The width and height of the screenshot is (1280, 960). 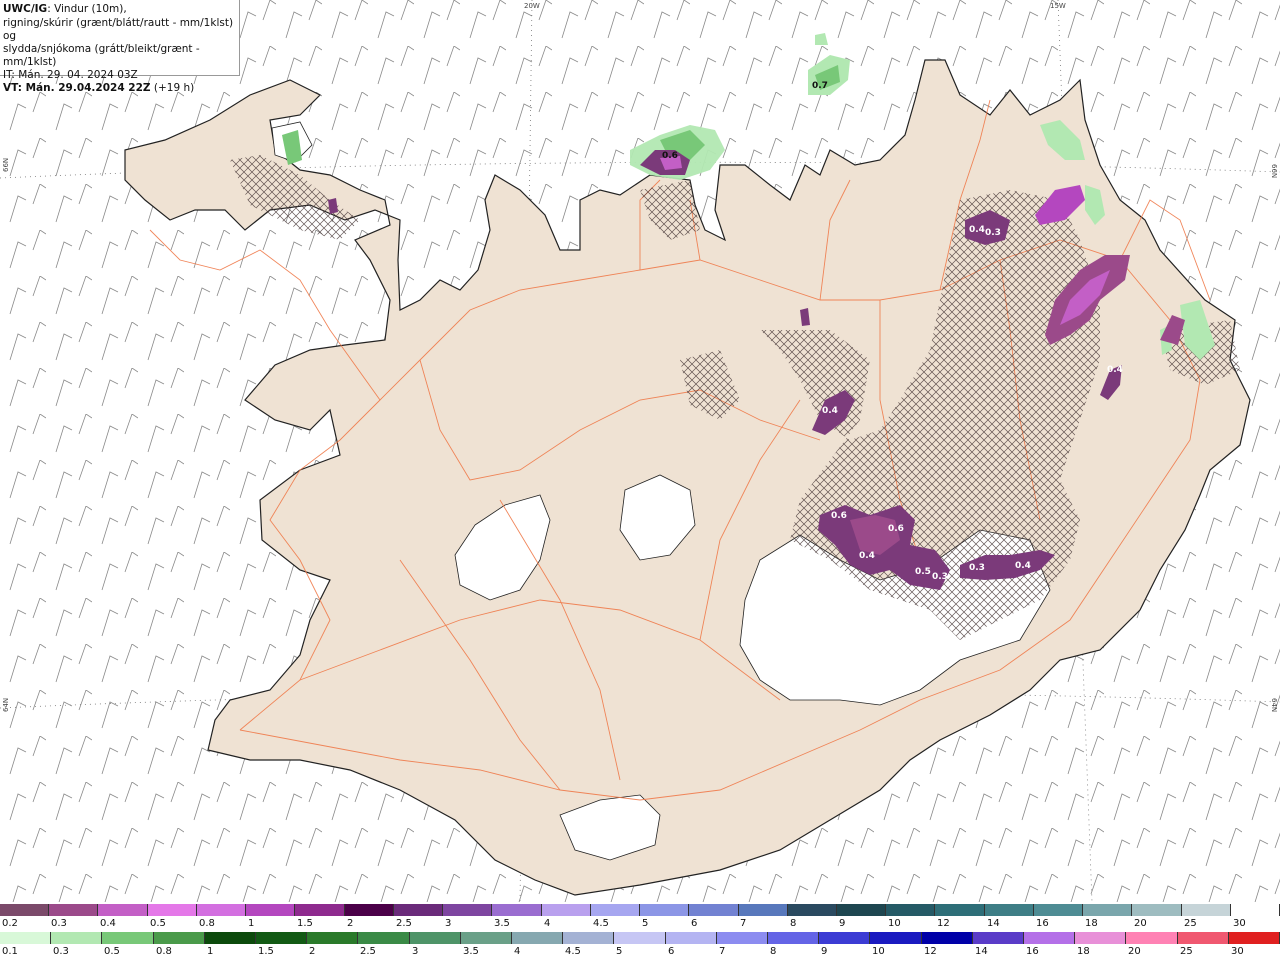 What do you see at coordinates (1274, 171) in the screenshot?
I see `lat-label-66n-right: 66N` at bounding box center [1274, 171].